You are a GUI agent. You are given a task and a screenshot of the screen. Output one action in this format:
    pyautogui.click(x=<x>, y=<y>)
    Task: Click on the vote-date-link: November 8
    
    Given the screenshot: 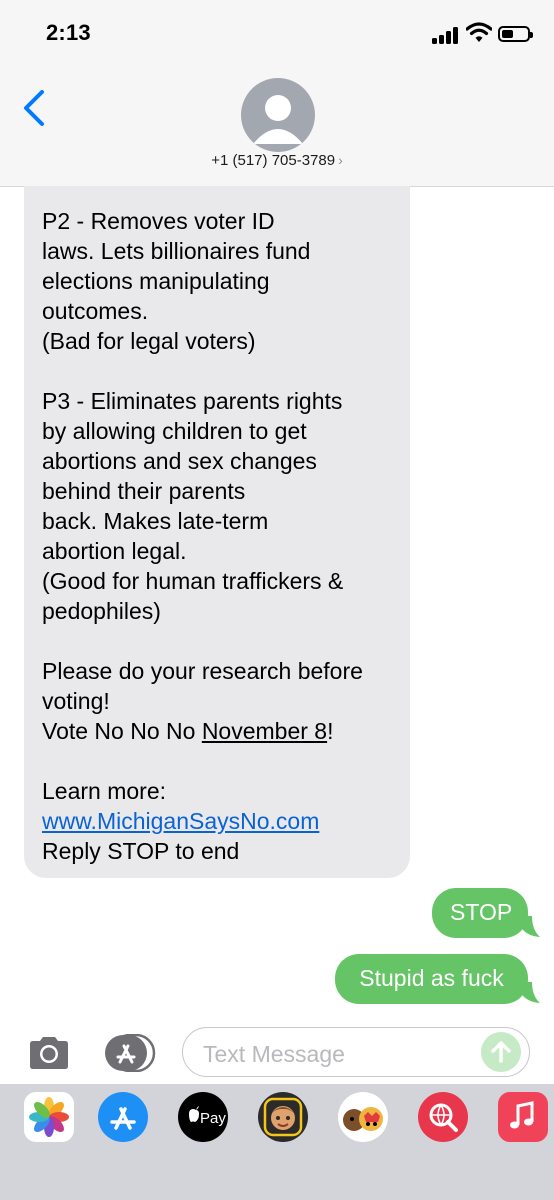 What is the action you would take?
    pyautogui.click(x=264, y=731)
    